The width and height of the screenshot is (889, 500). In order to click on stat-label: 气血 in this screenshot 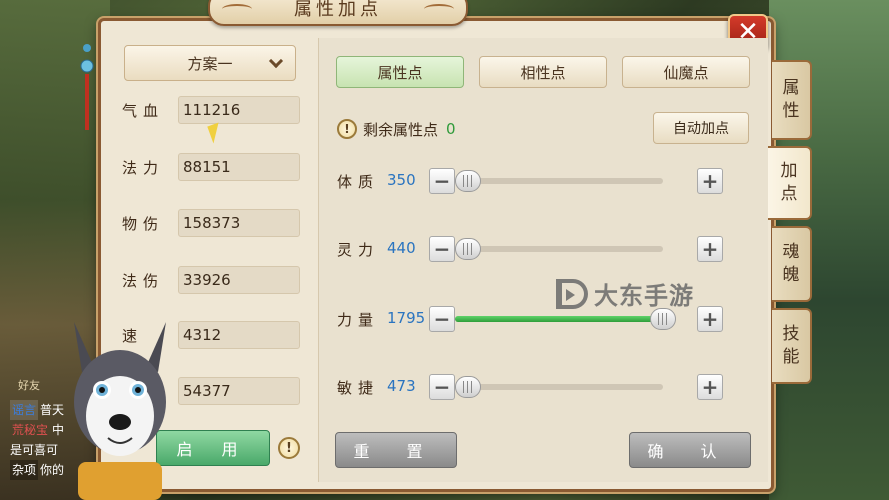, I will do `click(143, 110)`.